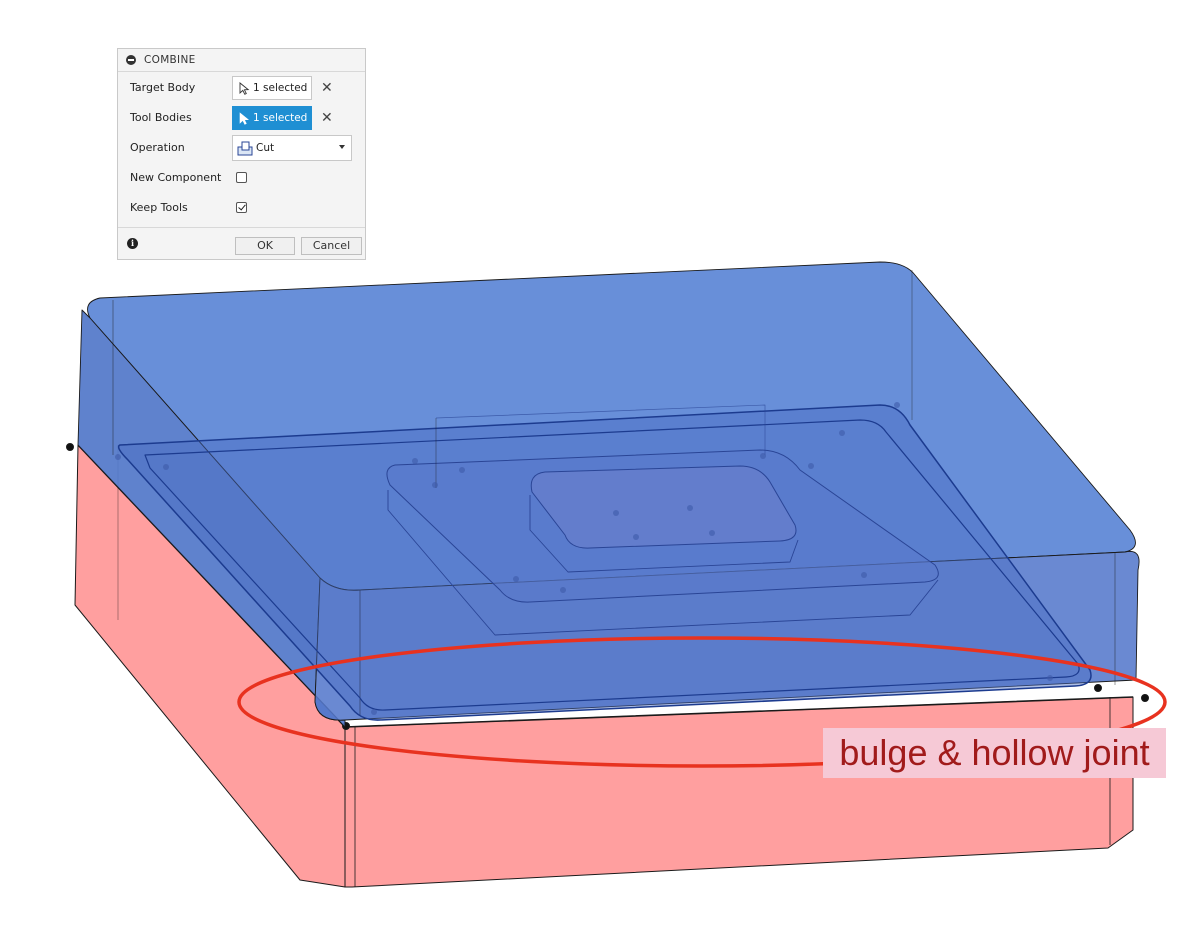  I want to click on operation-select: Cut, so click(292, 148).